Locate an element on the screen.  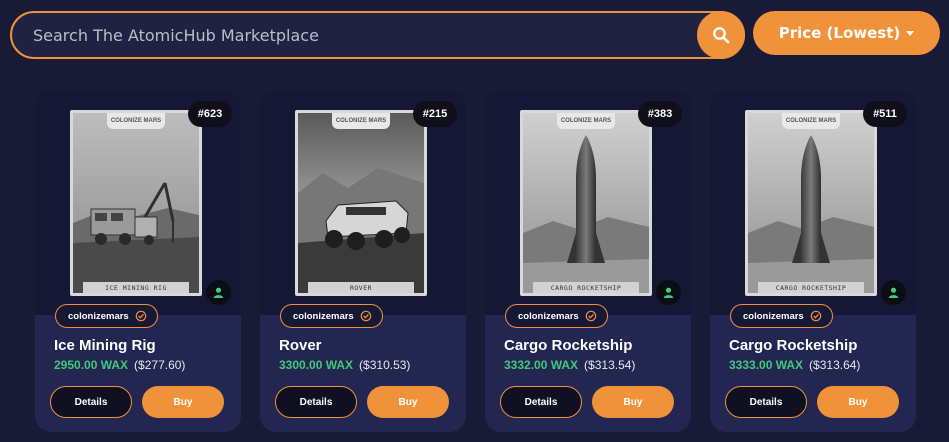
price-row: 3300.00 WAX ($310.53) is located at coordinates (344, 365).